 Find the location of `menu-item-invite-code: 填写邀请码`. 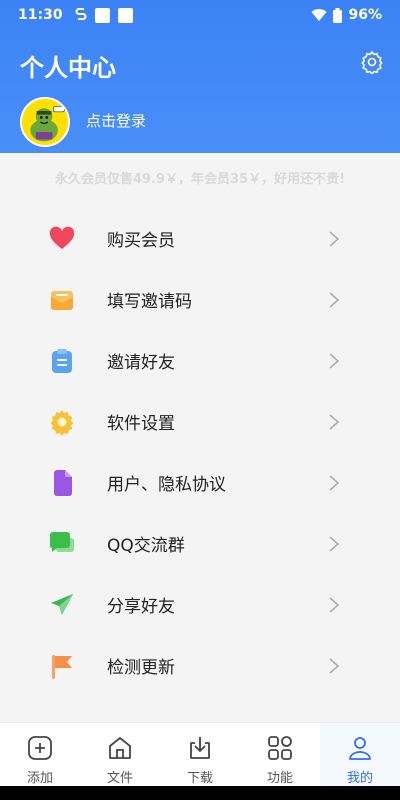

menu-item-invite-code: 填写邀请码 is located at coordinates (200, 299).